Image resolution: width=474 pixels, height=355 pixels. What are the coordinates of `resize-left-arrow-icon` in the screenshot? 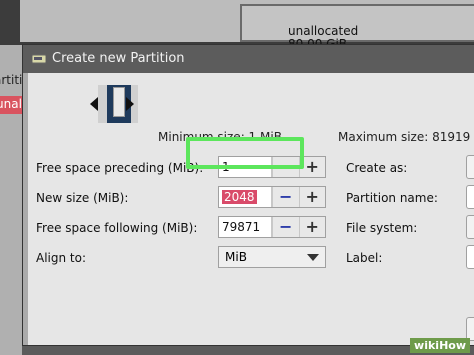 It's located at (94, 104).